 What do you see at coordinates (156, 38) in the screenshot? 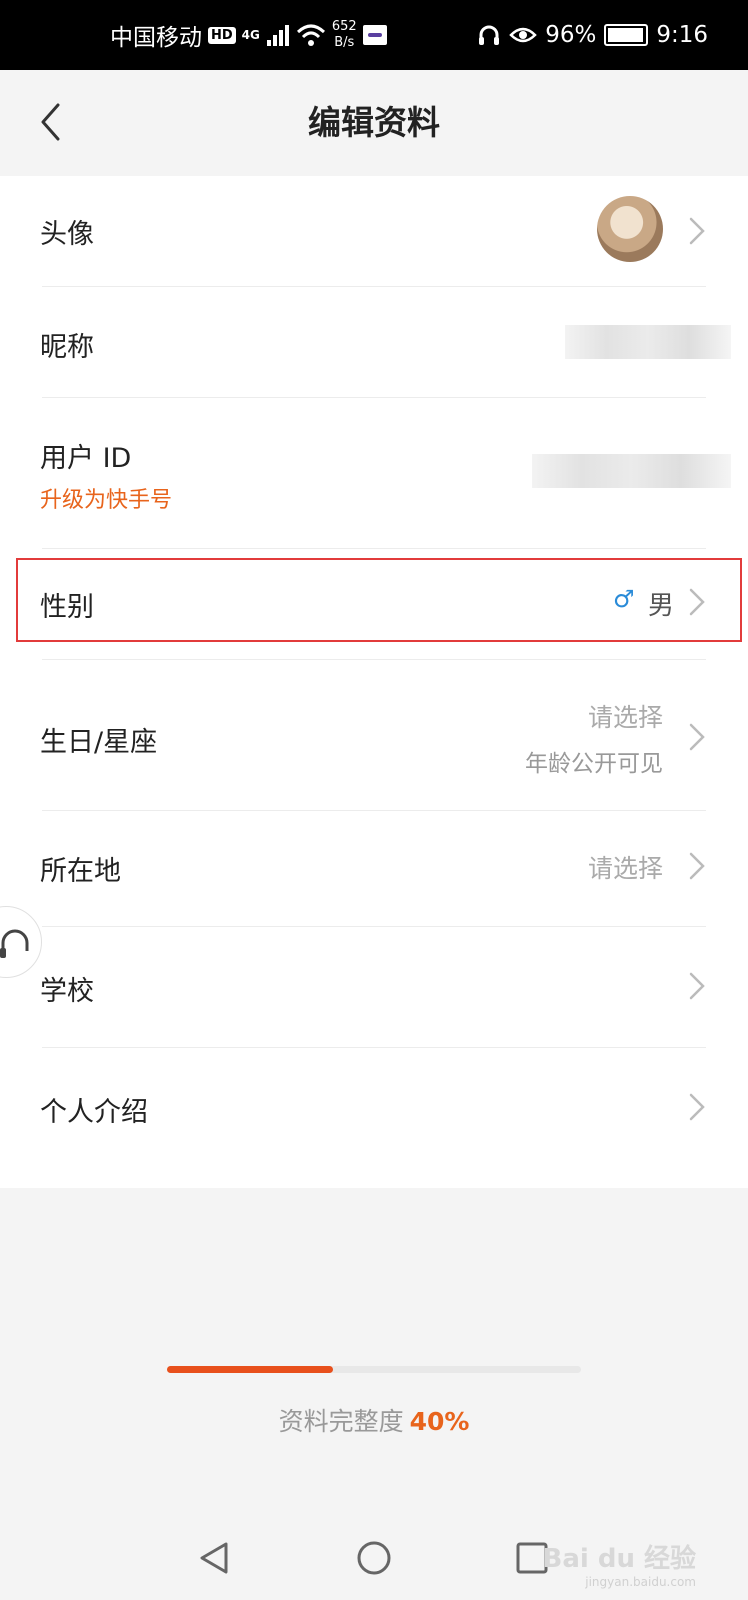
I see `carrier-label: 中国移动` at bounding box center [156, 38].